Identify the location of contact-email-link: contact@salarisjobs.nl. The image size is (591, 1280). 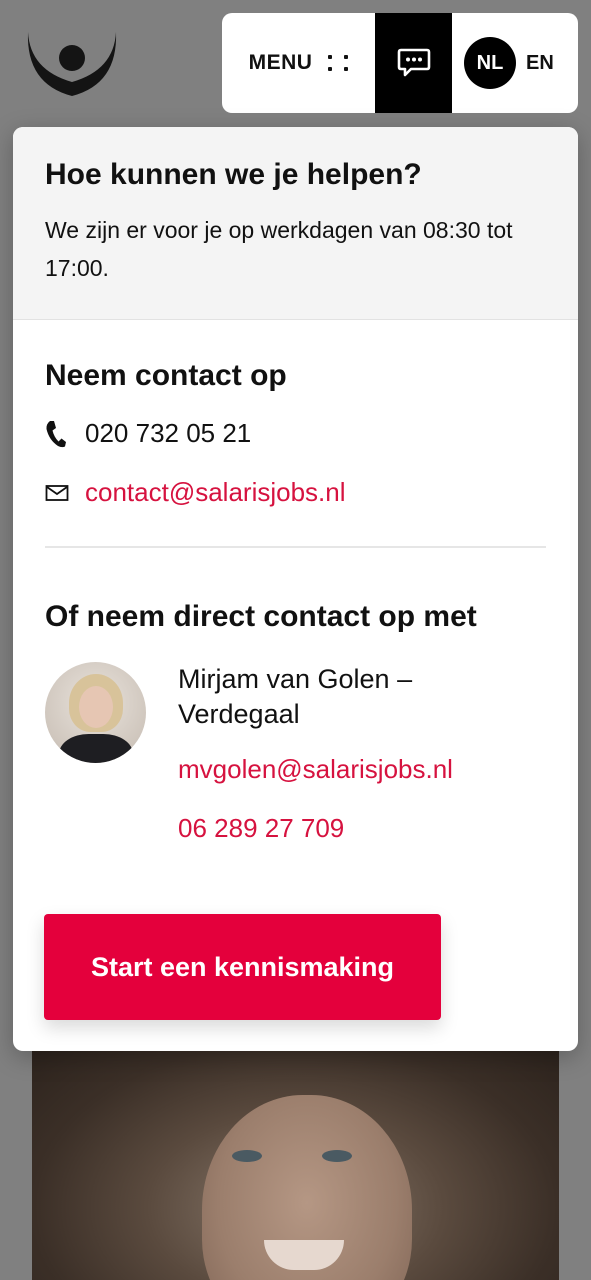
(215, 492).